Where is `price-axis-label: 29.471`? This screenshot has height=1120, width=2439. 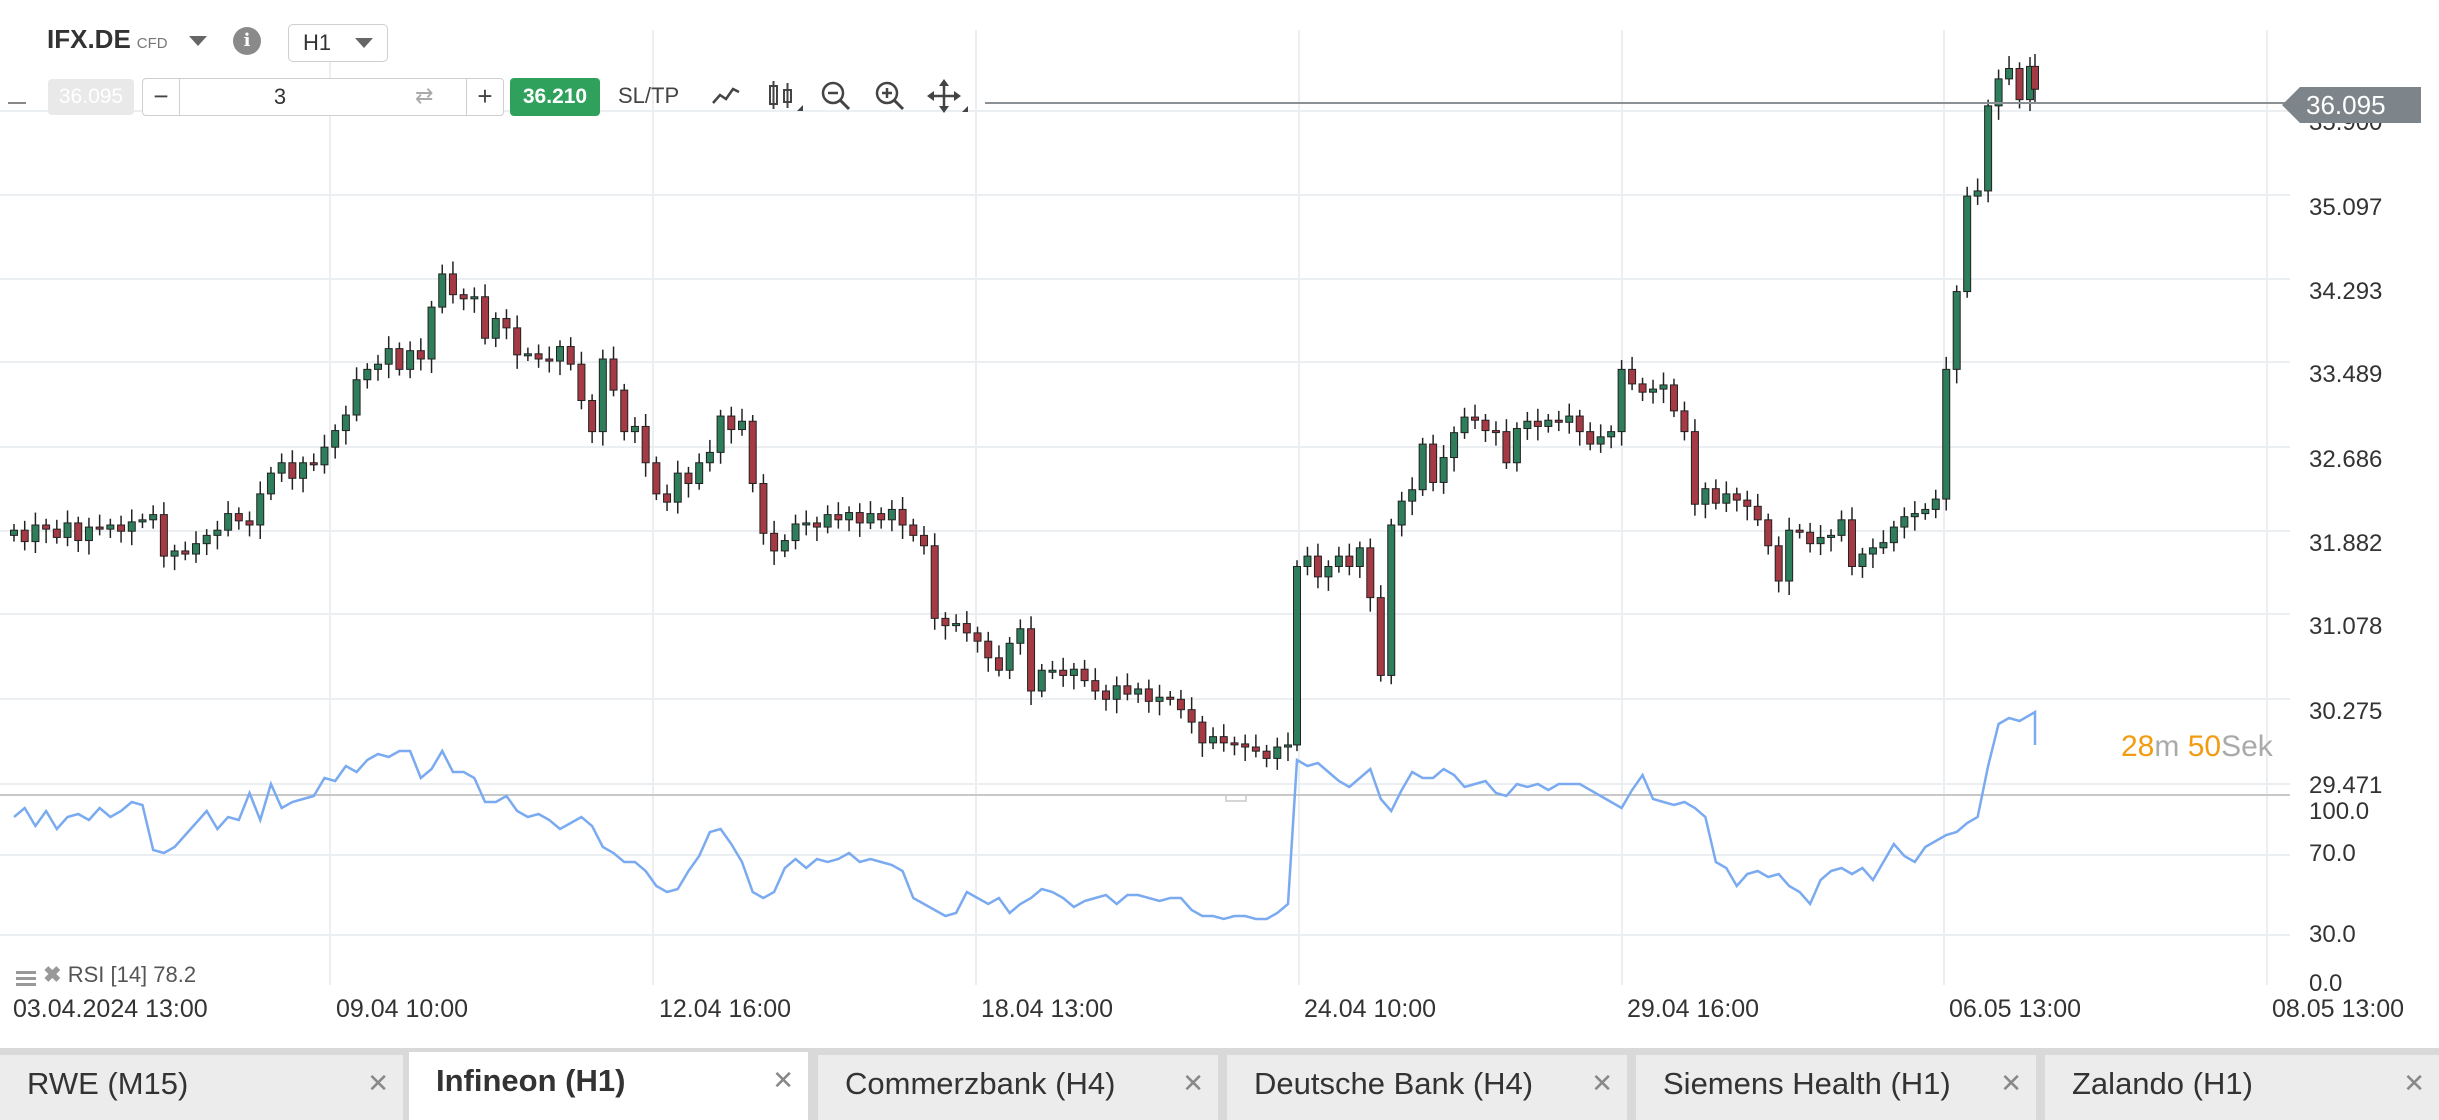 price-axis-label: 29.471 is located at coordinates (2346, 785).